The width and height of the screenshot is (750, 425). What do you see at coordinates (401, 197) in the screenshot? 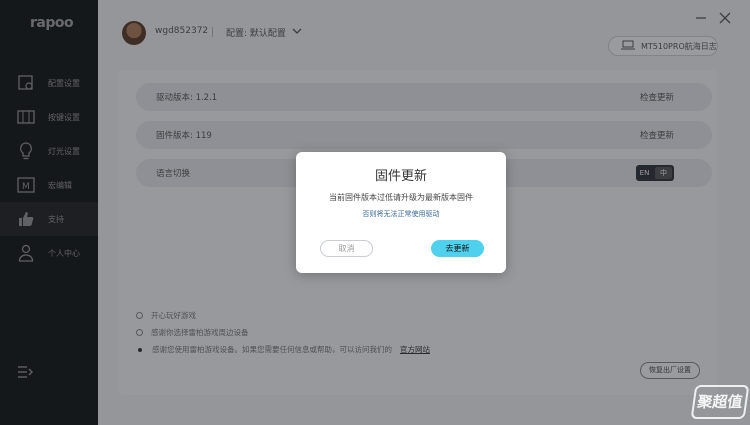
I see `dialog-message: 当前固件版本过低请升级为最新版本固件` at bounding box center [401, 197].